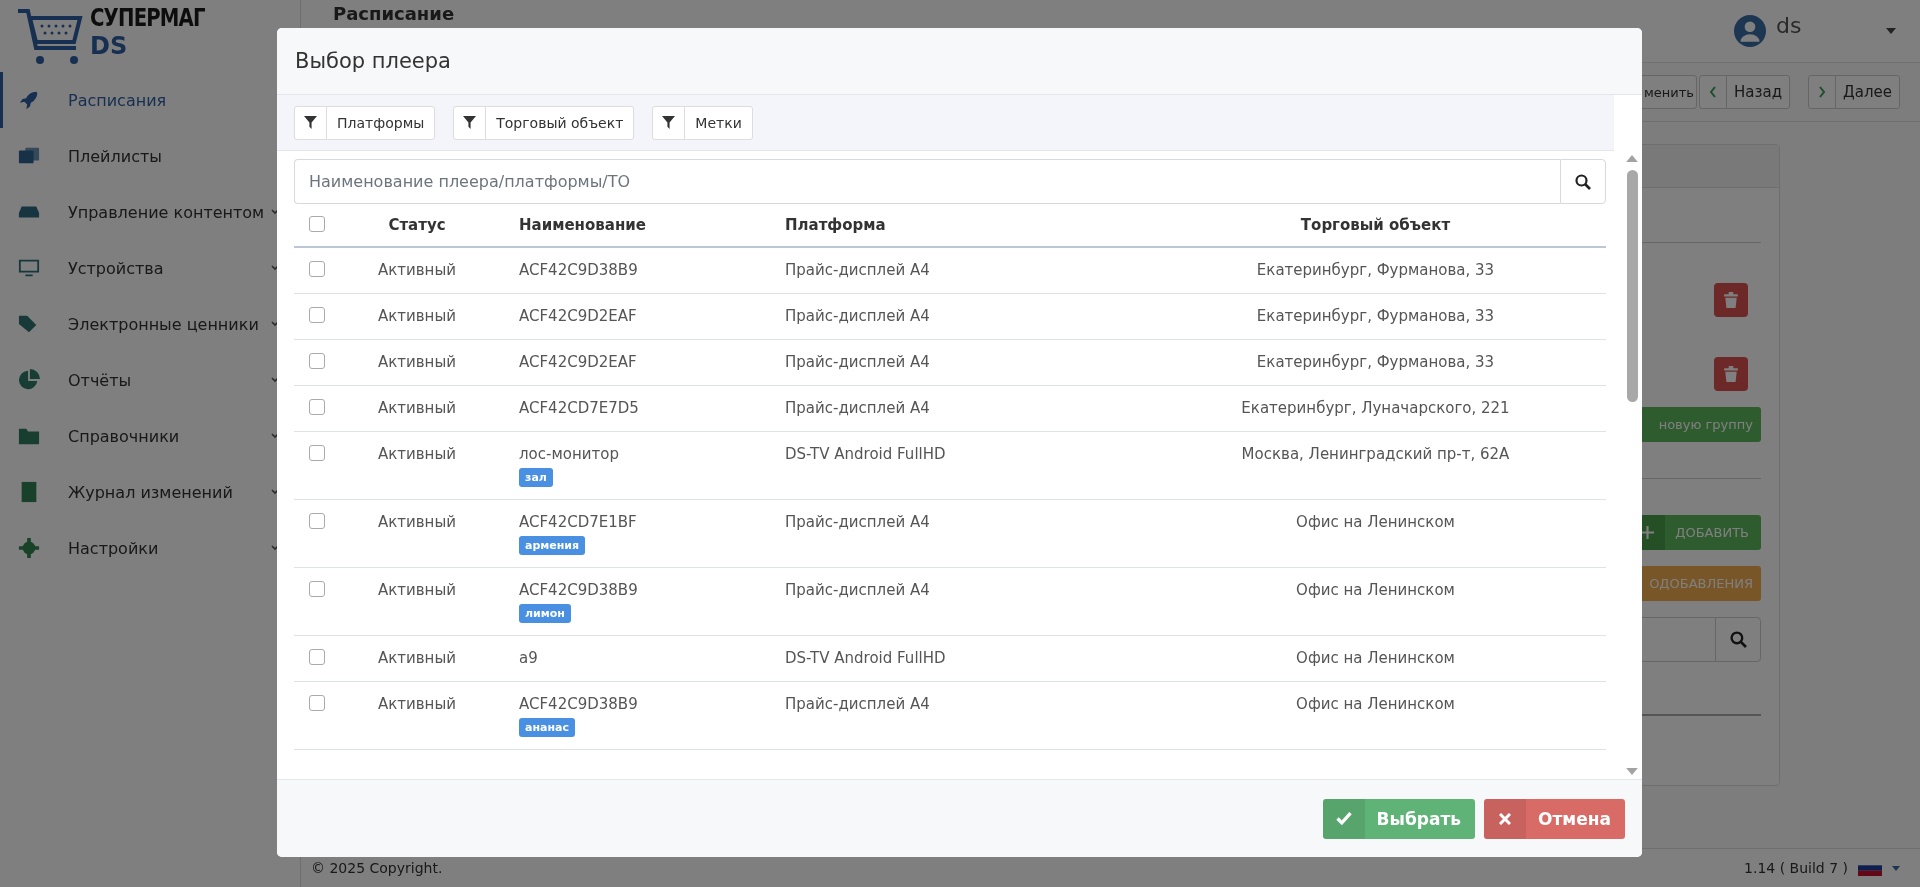 This screenshot has width=1920, height=887. Describe the element at coordinates (109, 46) in the screenshot. I see `logo-subtitle: DS` at that location.